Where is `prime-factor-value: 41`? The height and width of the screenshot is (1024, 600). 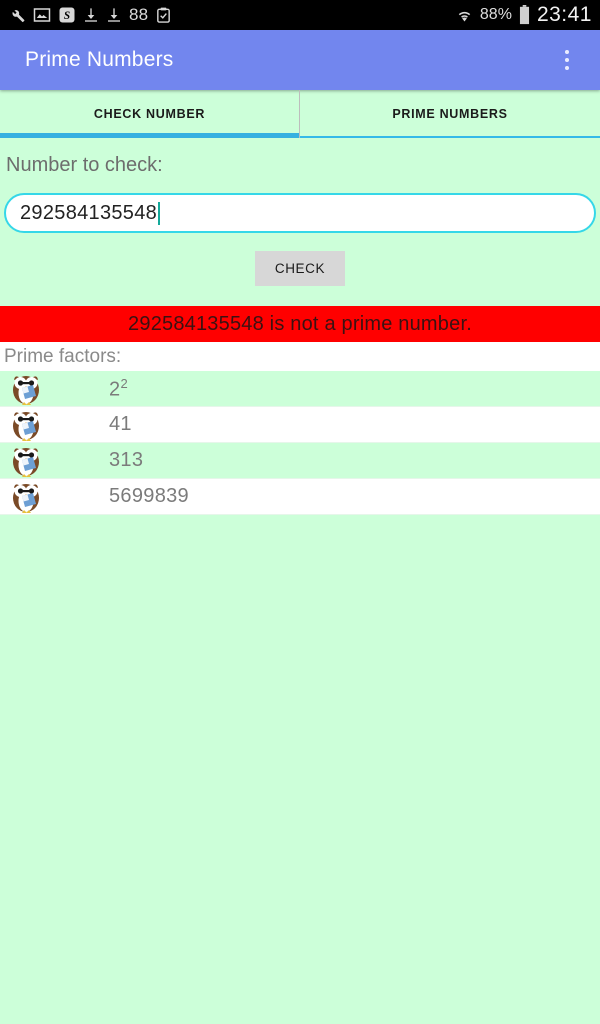
prime-factor-value: 41 is located at coordinates (120, 424).